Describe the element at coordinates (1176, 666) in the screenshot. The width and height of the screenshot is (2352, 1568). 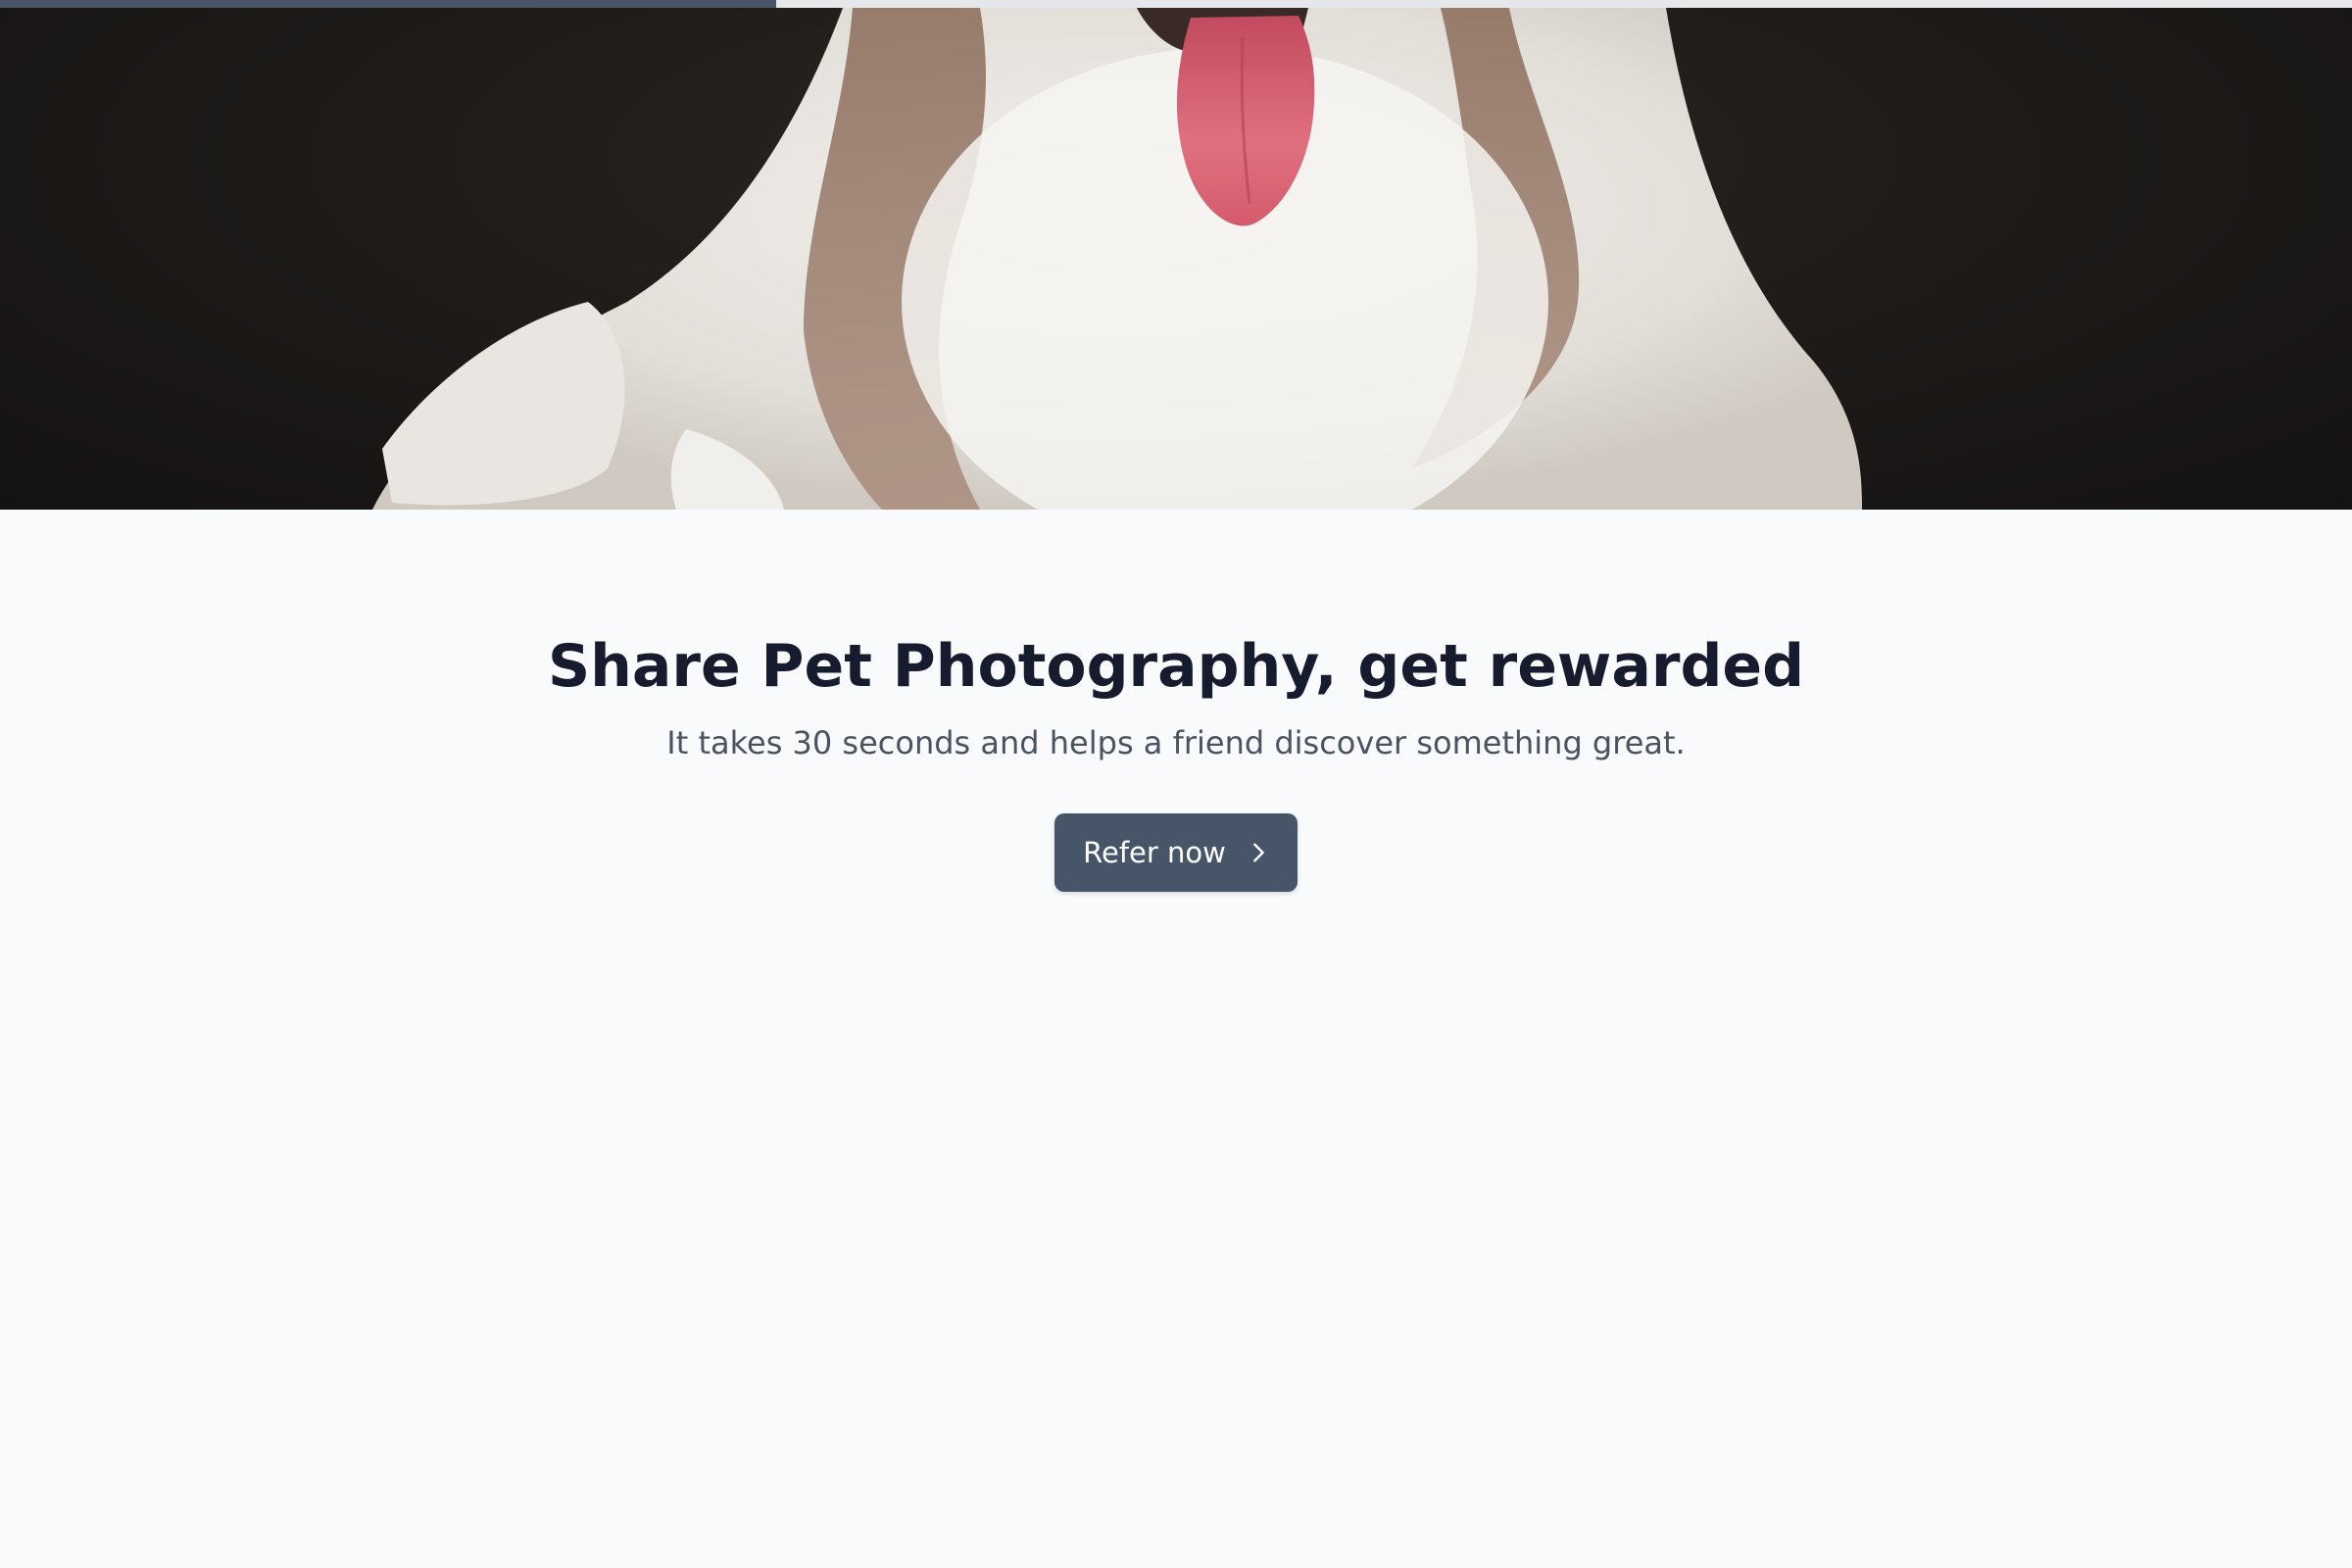
I see `page-title: Share Pet Photography, get rewarded` at that location.